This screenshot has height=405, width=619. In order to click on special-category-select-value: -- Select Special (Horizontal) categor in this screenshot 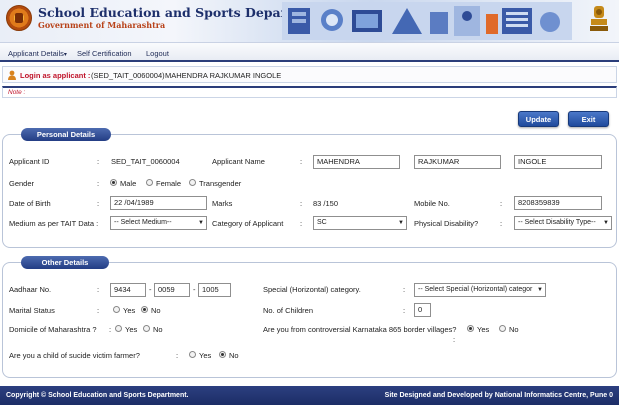, I will do `click(475, 289)`.